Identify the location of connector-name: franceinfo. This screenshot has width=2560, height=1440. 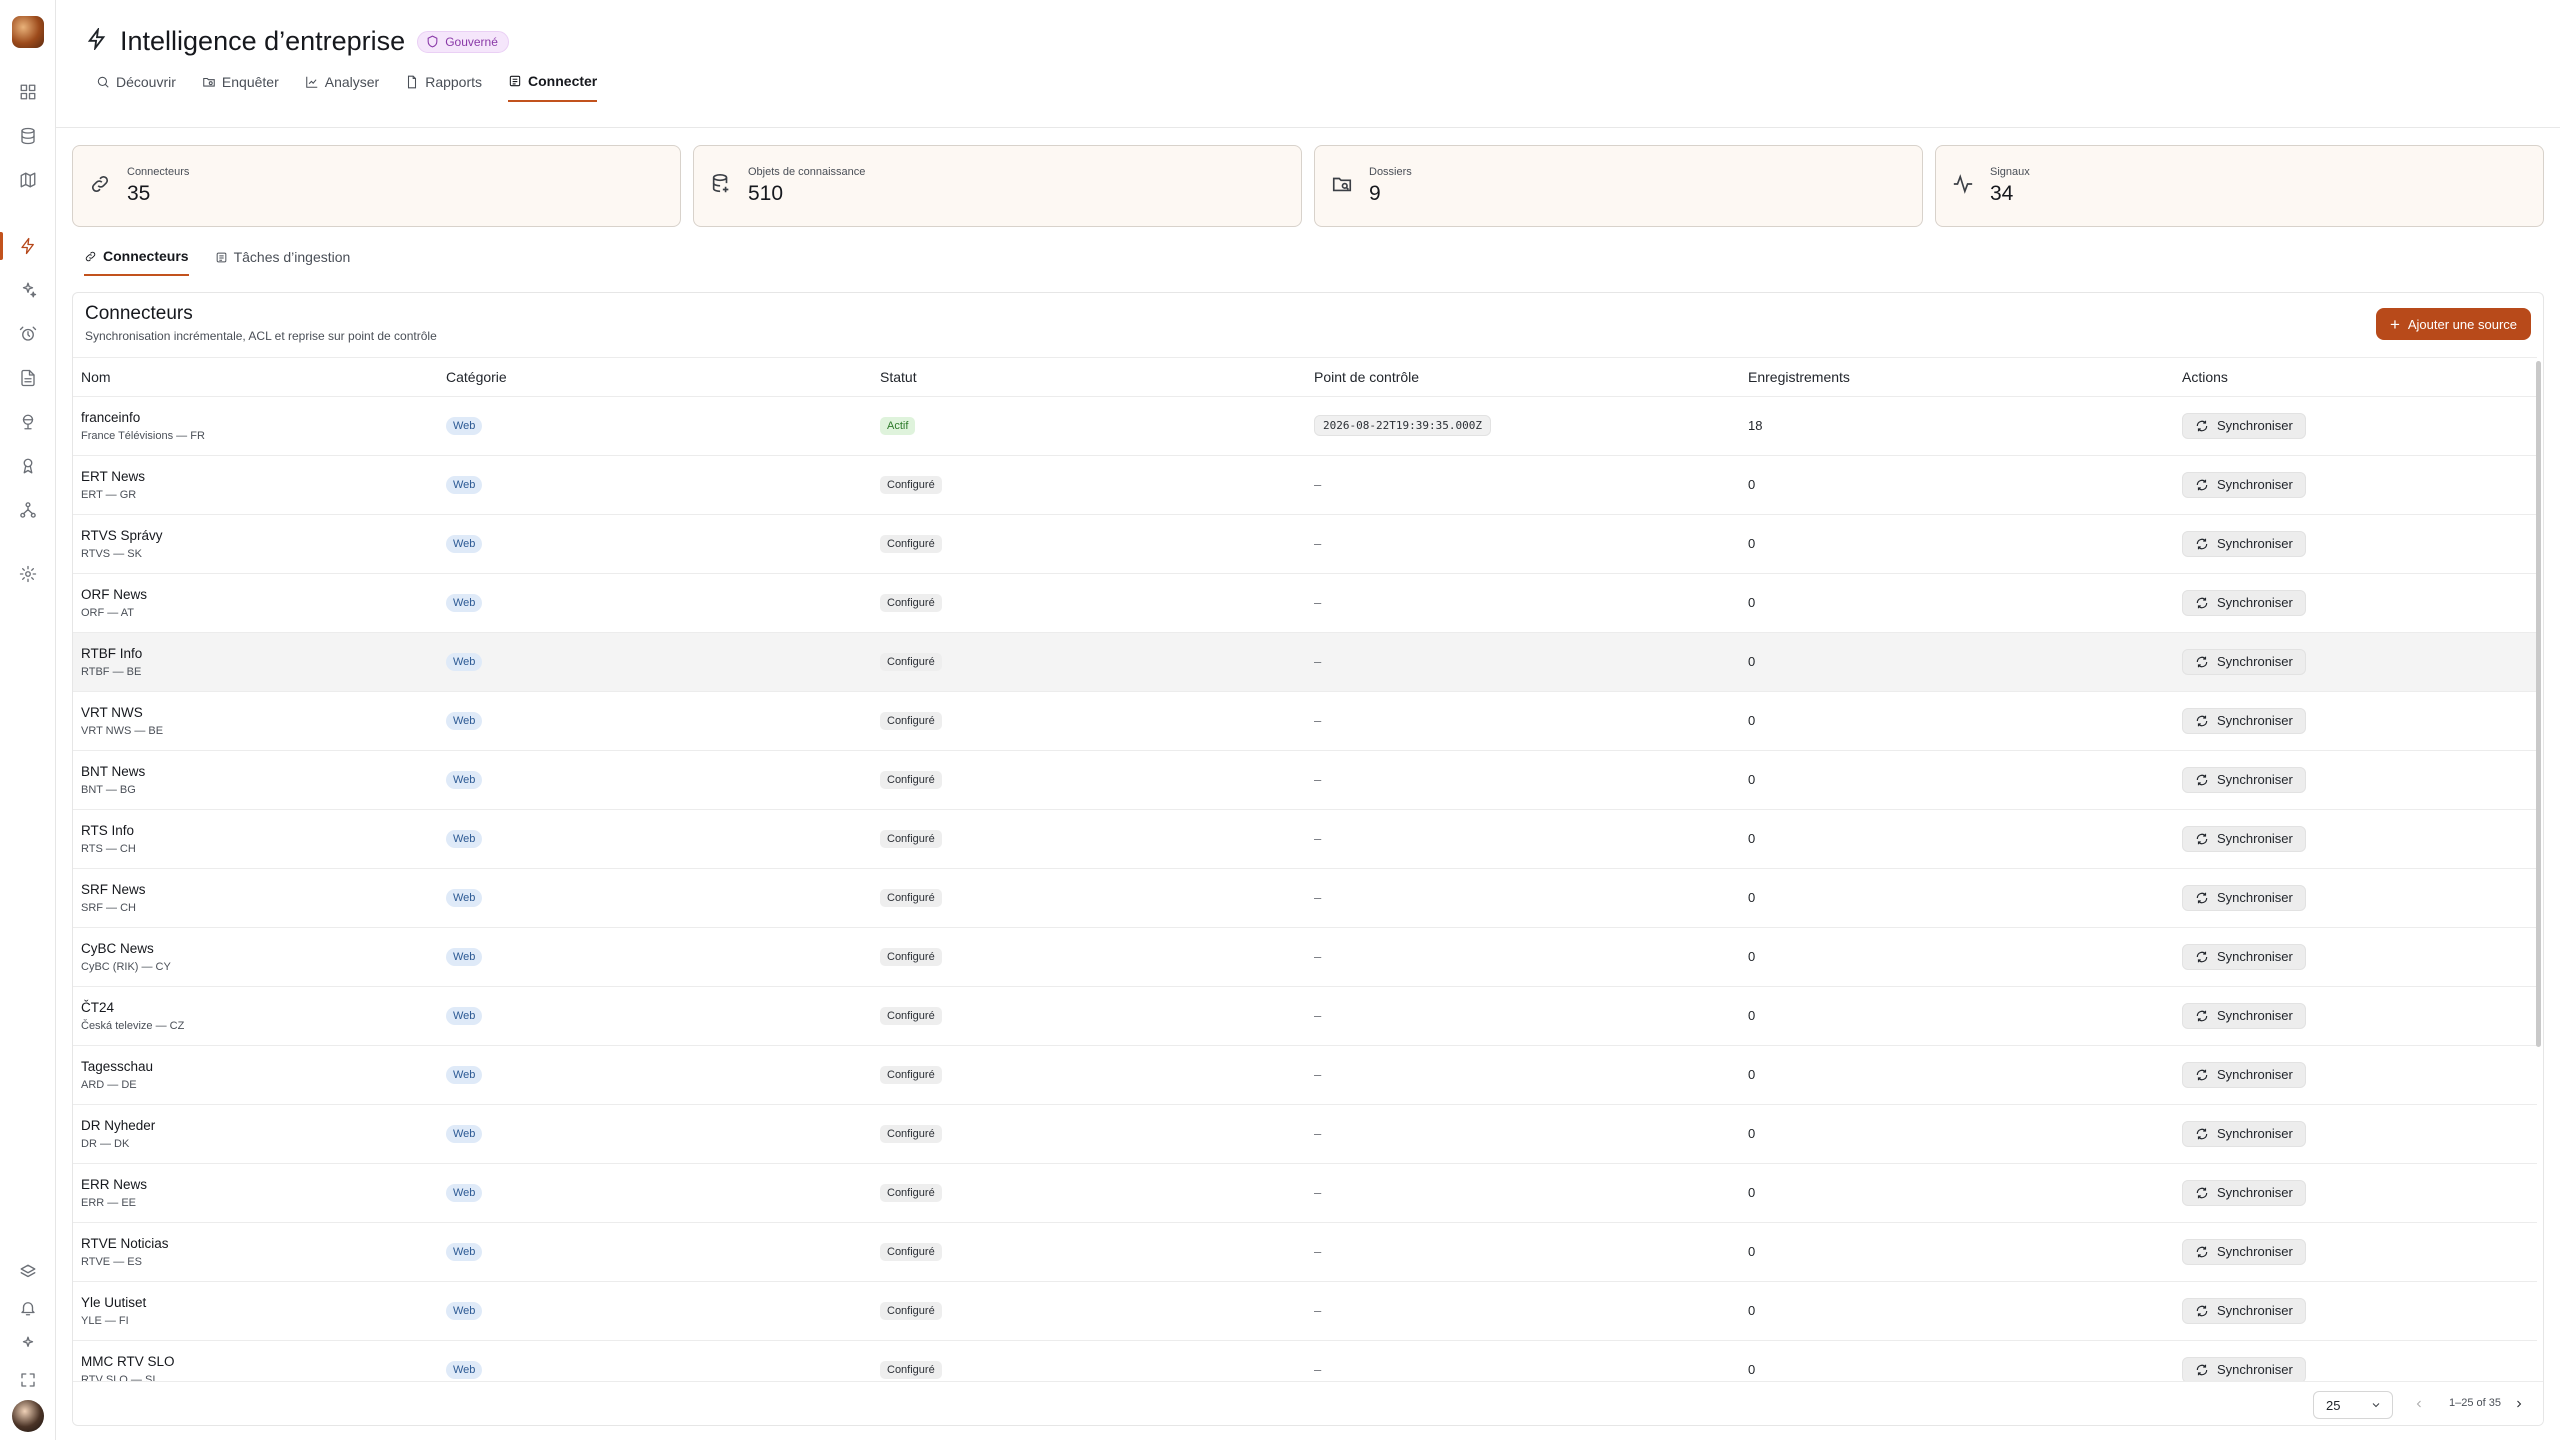
(259, 417).